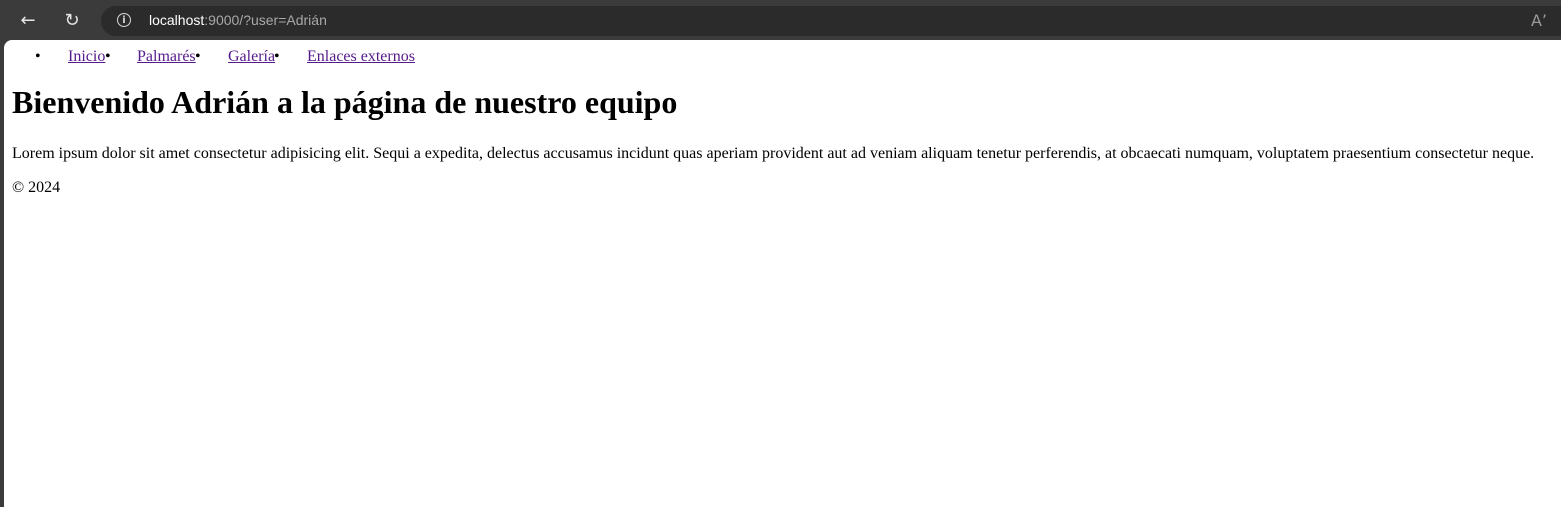  Describe the element at coordinates (166, 57) in the screenshot. I see `nav-link-palmares: Palmarés` at that location.